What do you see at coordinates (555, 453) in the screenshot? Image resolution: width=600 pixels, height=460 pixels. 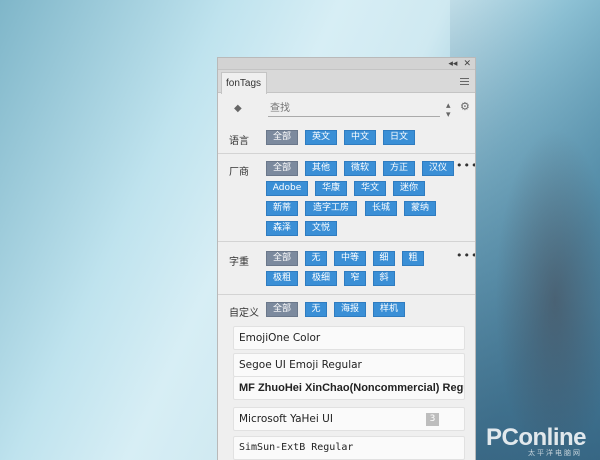 I see `watermark-subtitle: 太平洋电脑网` at bounding box center [555, 453].